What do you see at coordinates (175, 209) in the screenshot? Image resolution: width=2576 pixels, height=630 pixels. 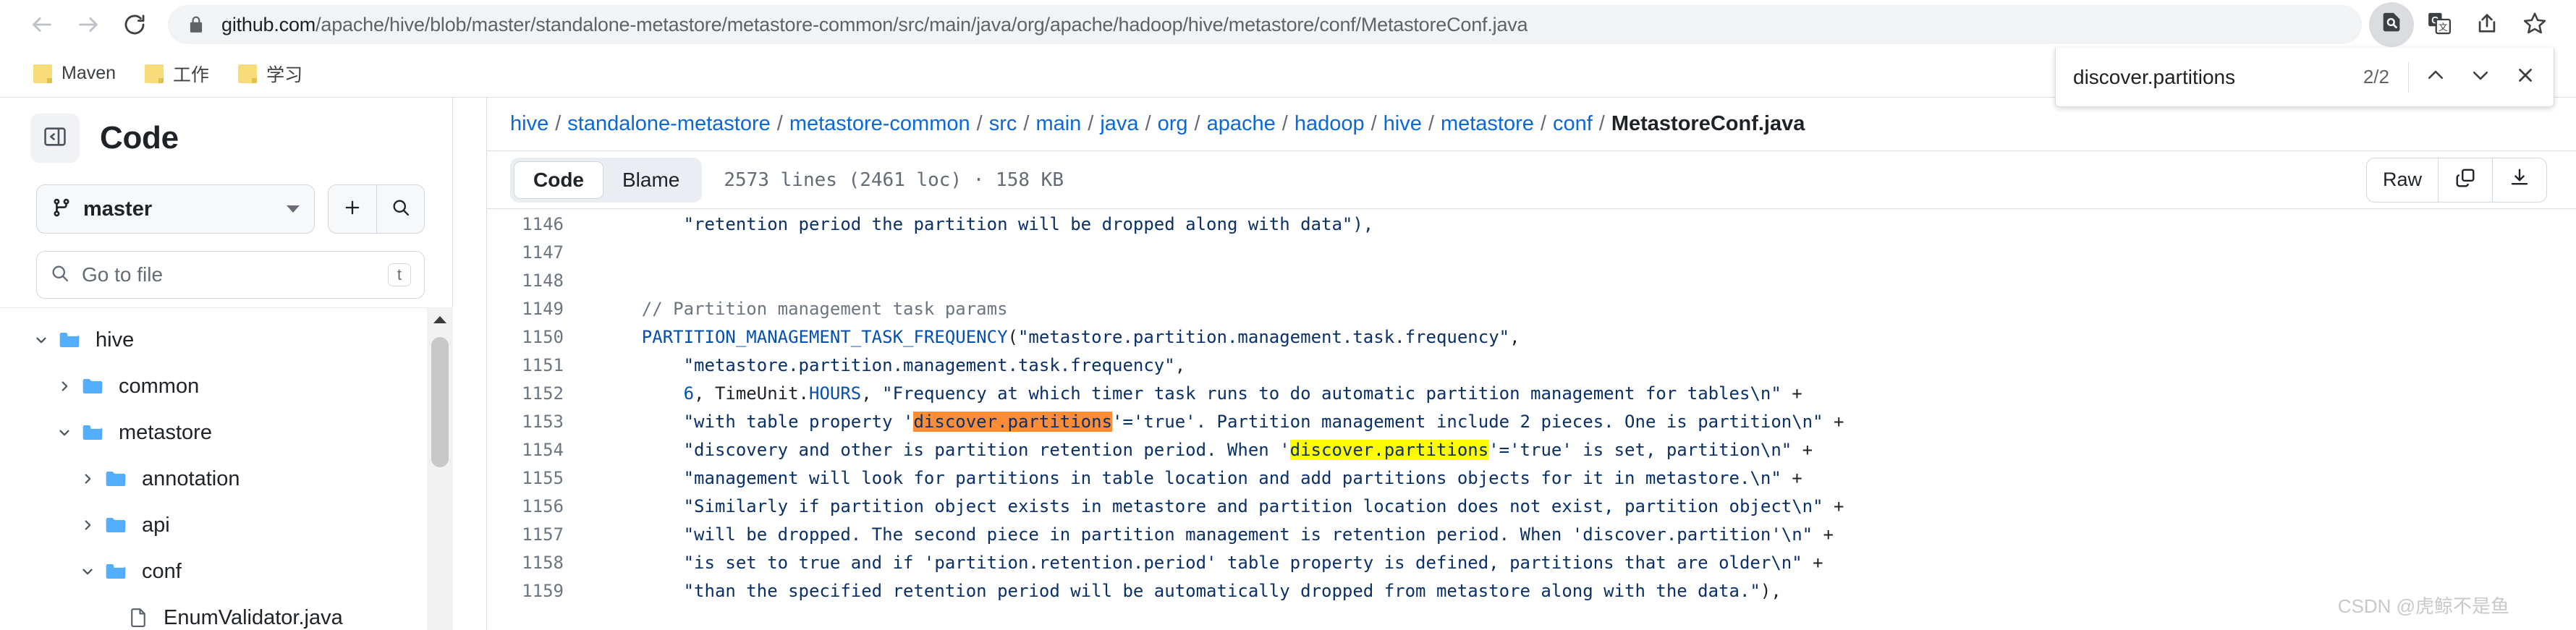 I see `branch-selector: master` at bounding box center [175, 209].